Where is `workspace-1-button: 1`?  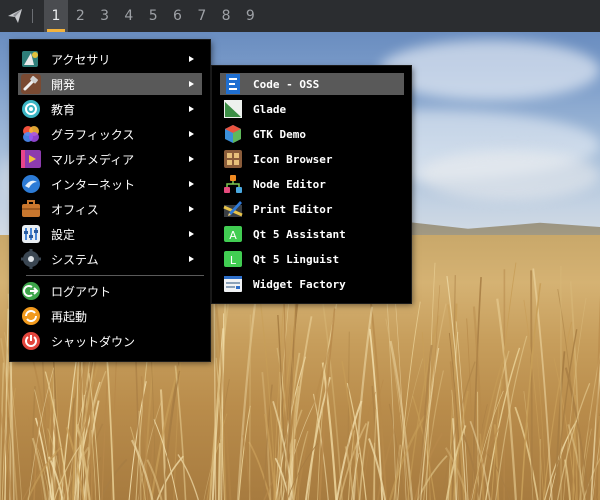
workspace-1-button: 1 is located at coordinates (56, 16).